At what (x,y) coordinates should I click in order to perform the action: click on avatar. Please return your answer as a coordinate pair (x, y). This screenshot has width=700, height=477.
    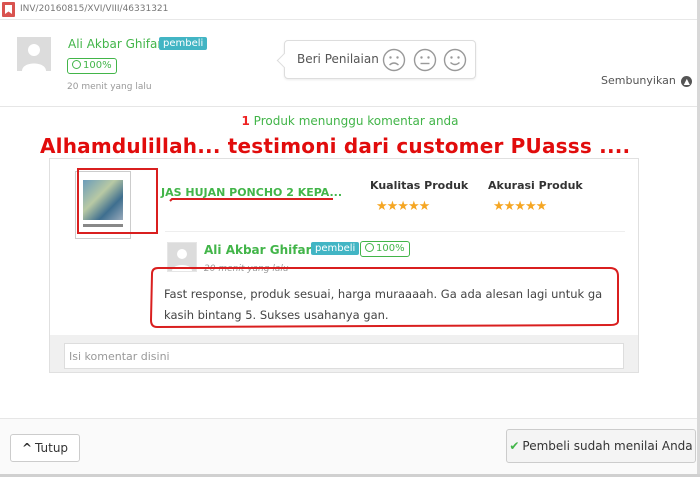
    Looking at the image, I should click on (34, 54).